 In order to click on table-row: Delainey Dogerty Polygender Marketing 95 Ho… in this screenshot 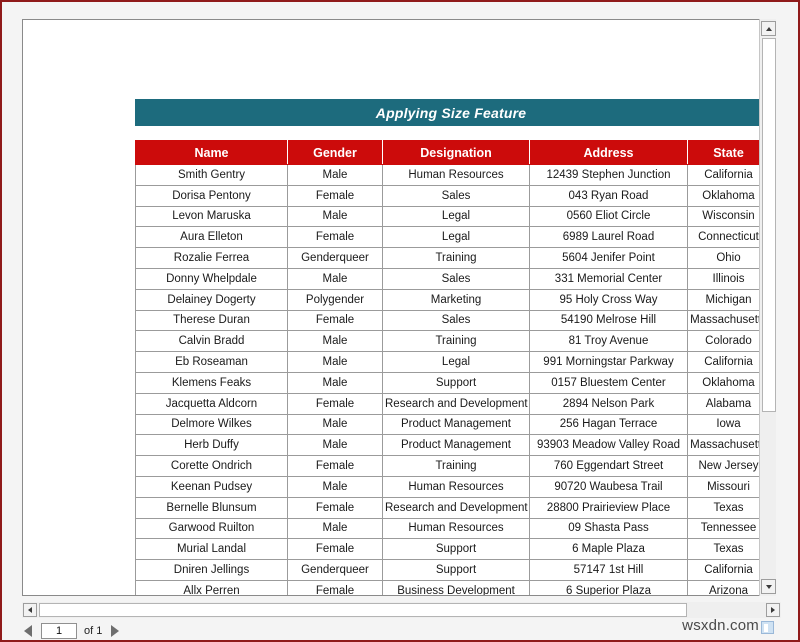, I will do `click(449, 299)`.